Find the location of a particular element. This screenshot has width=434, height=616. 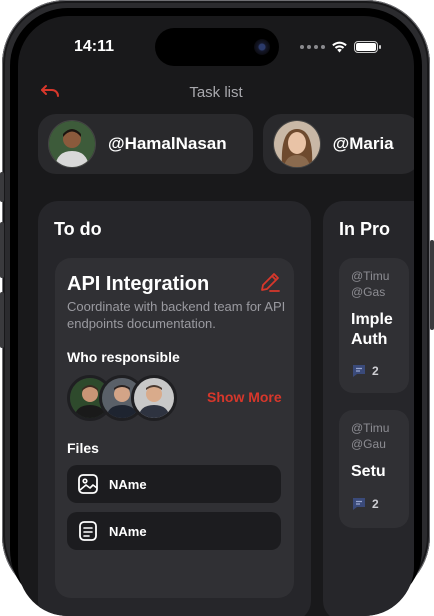

front-camera is located at coordinates (262, 47).